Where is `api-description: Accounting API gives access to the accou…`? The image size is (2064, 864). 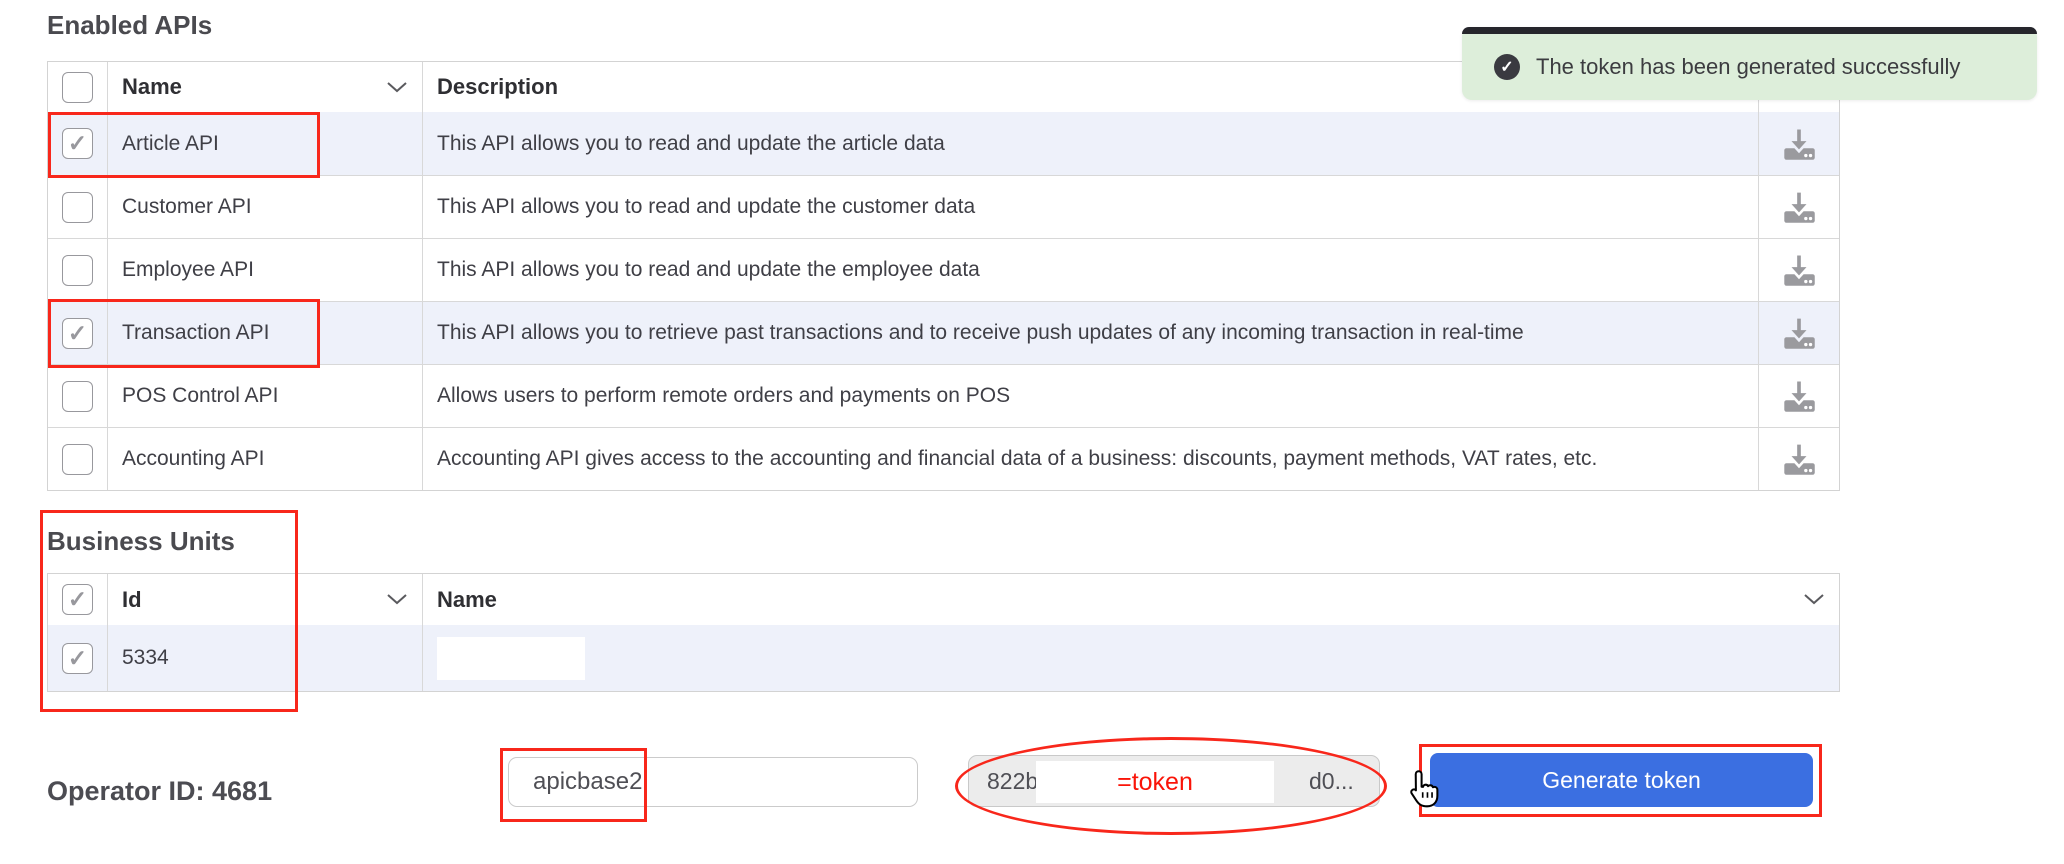
api-description: Accounting API gives access to the accou… is located at coordinates (1017, 458).